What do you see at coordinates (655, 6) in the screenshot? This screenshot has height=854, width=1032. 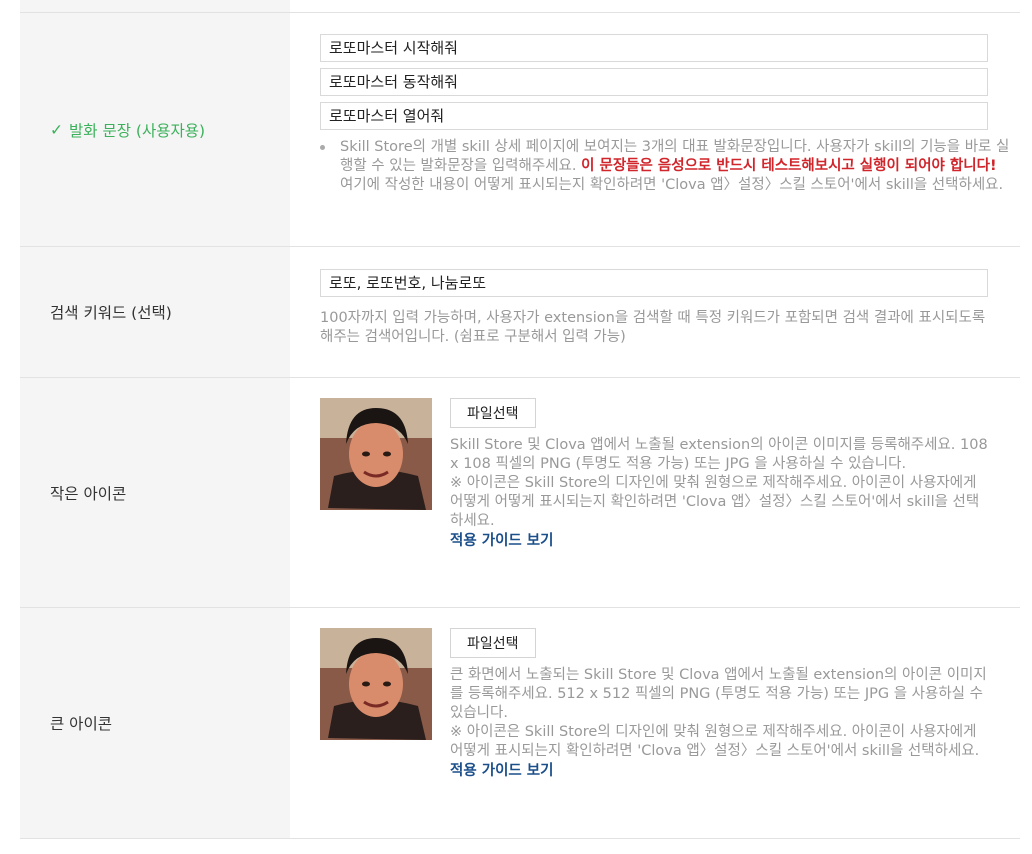 I see `previous-row-content-cell` at bounding box center [655, 6].